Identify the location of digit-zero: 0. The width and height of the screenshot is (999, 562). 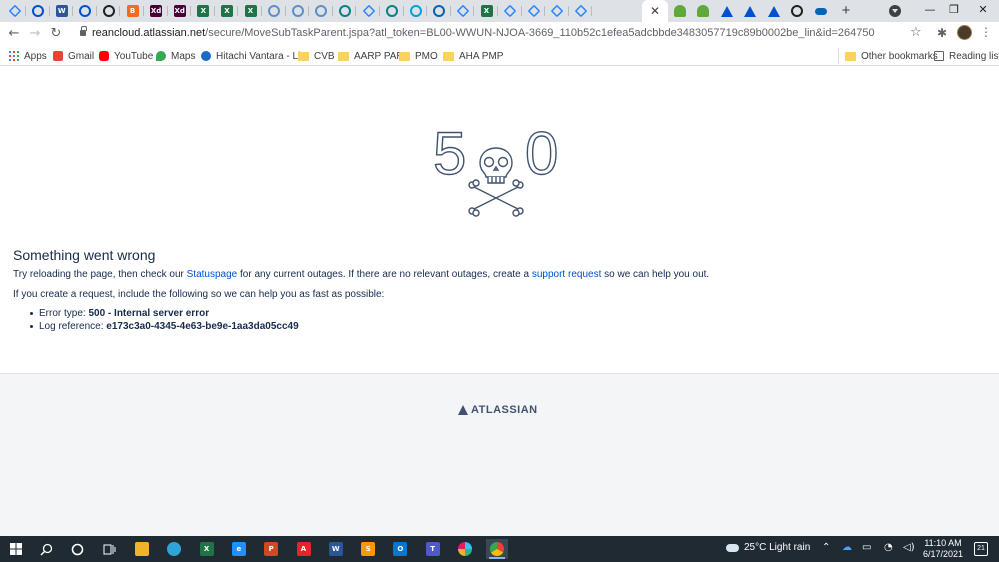
(541, 156).